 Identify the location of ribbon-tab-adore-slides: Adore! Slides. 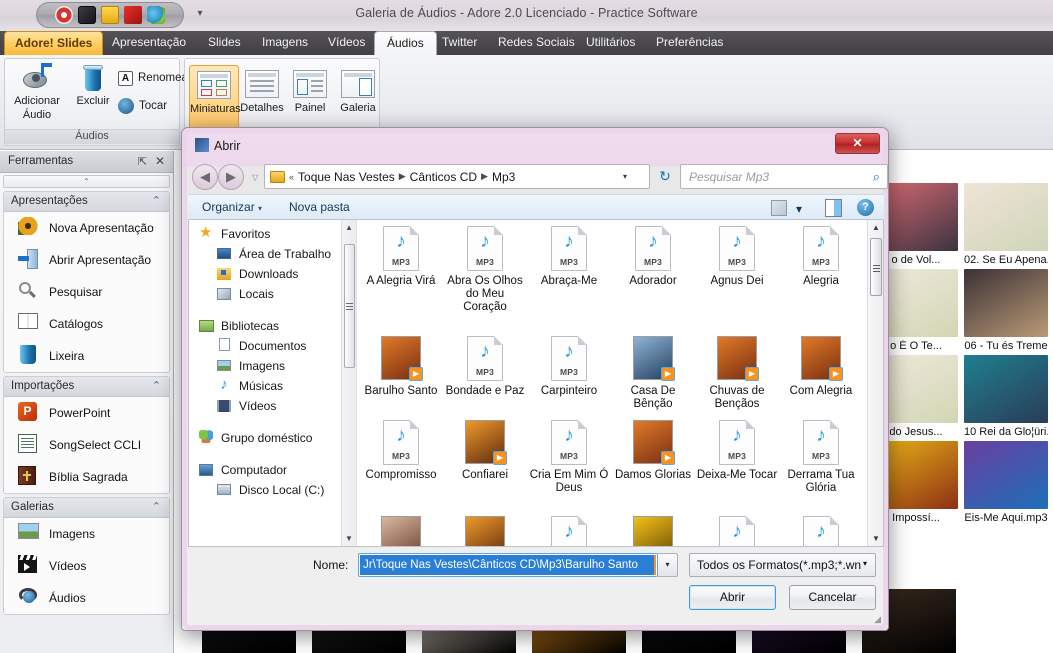
(54, 43).